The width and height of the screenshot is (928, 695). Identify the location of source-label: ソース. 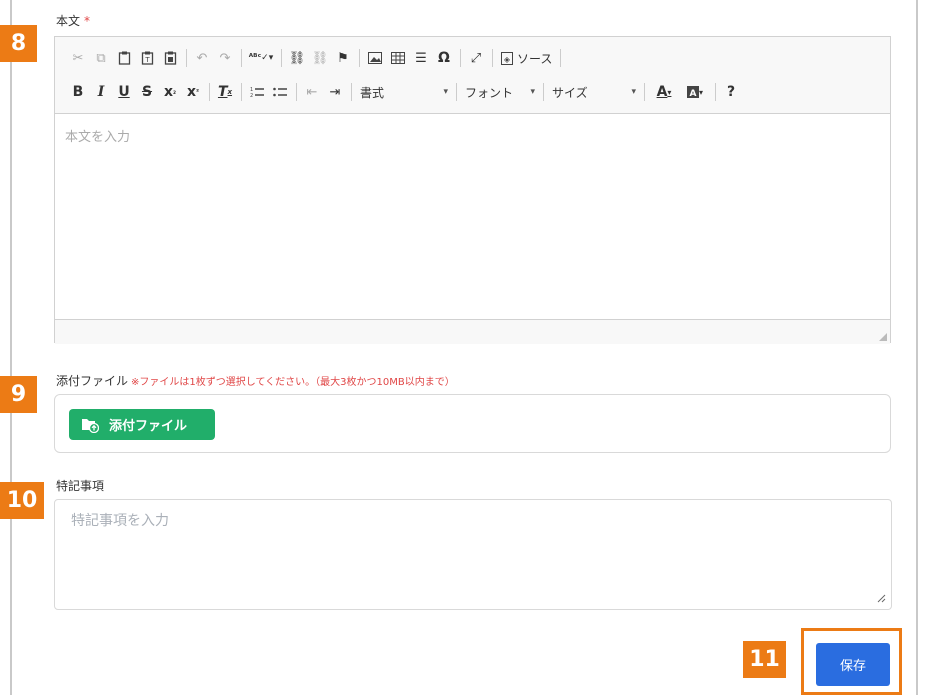
(535, 58).